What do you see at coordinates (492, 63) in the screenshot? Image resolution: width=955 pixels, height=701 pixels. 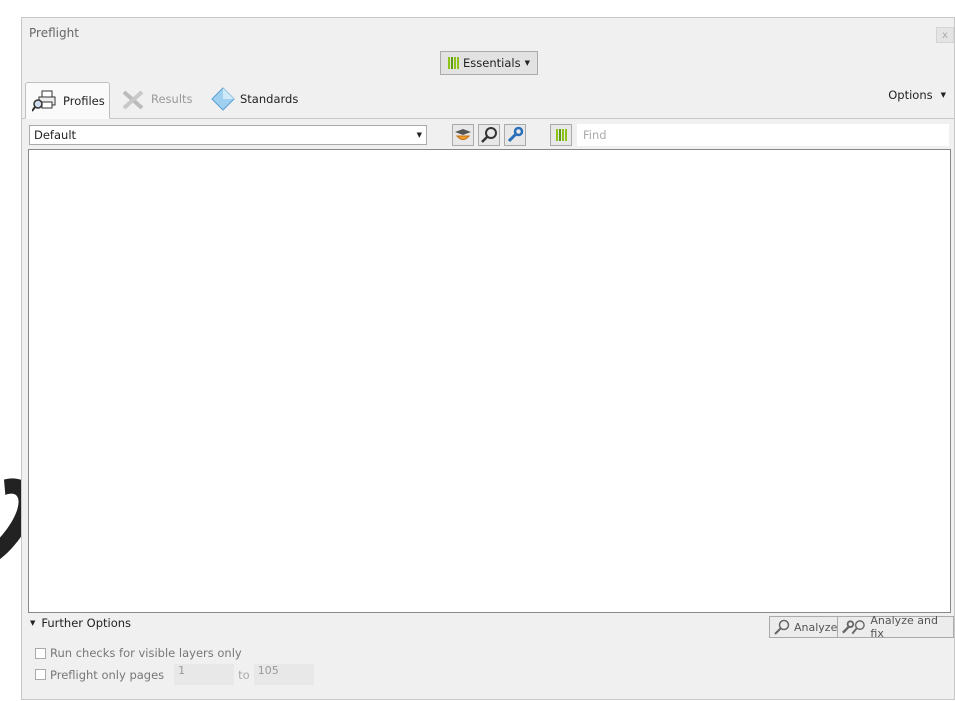 I see `essentials-label: Essentials` at bounding box center [492, 63].